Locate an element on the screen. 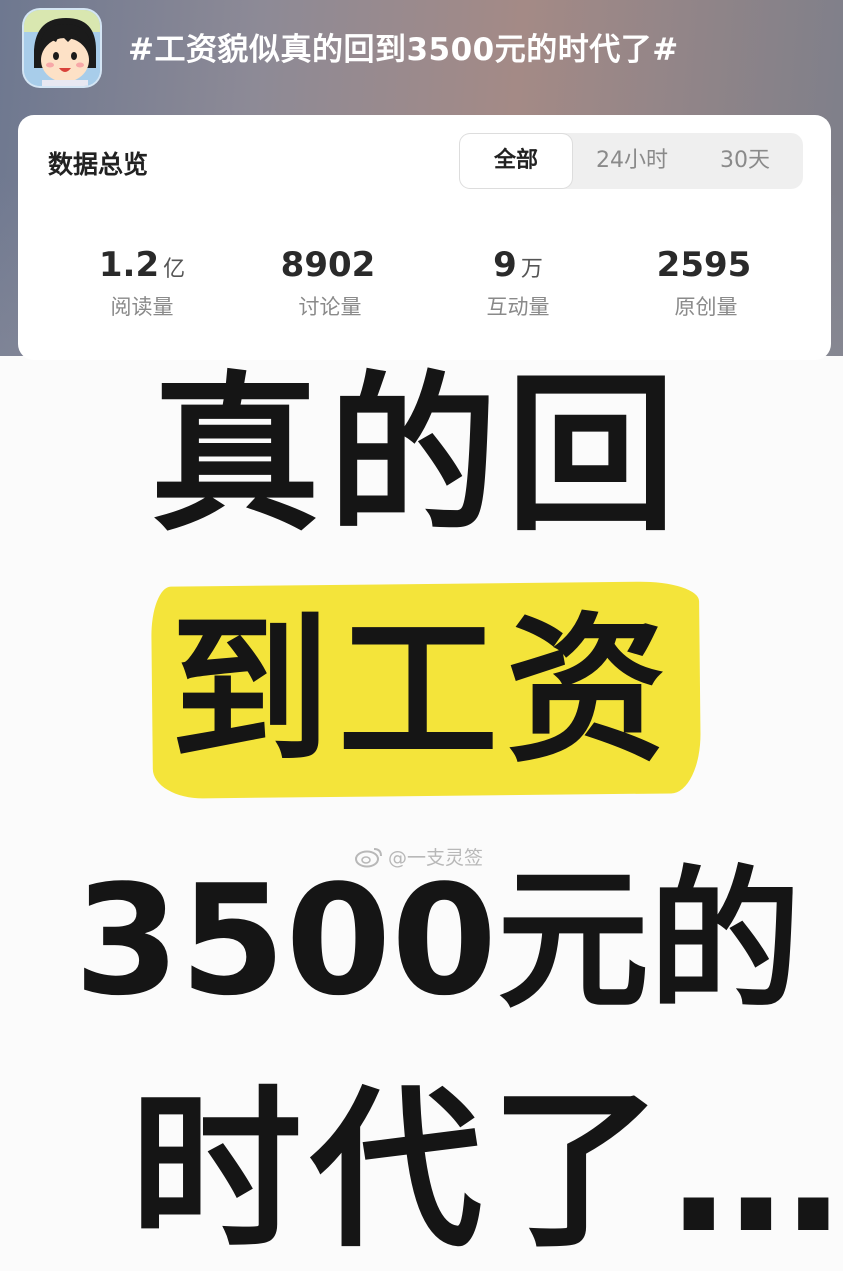  cartoon-avatar-icon is located at coordinates (62, 48).